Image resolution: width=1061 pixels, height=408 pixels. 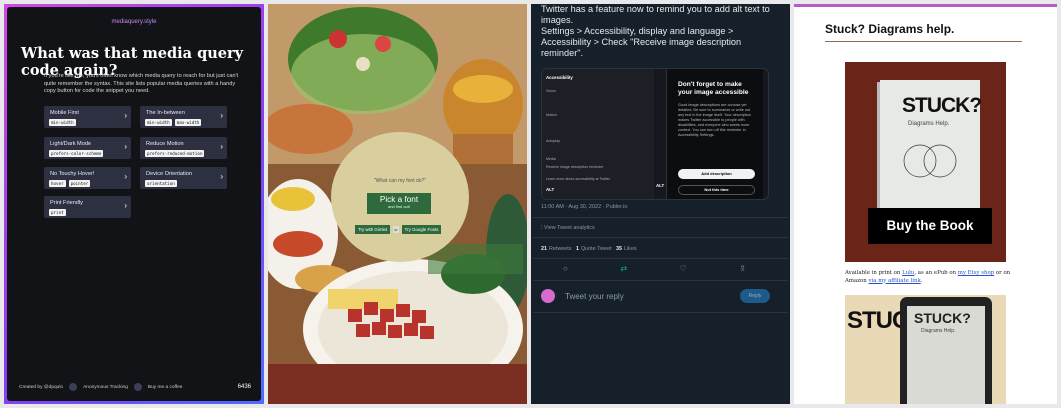 What do you see at coordinates (930, 226) in the screenshot?
I see `buy-the-book-button: Buy the Book` at bounding box center [930, 226].